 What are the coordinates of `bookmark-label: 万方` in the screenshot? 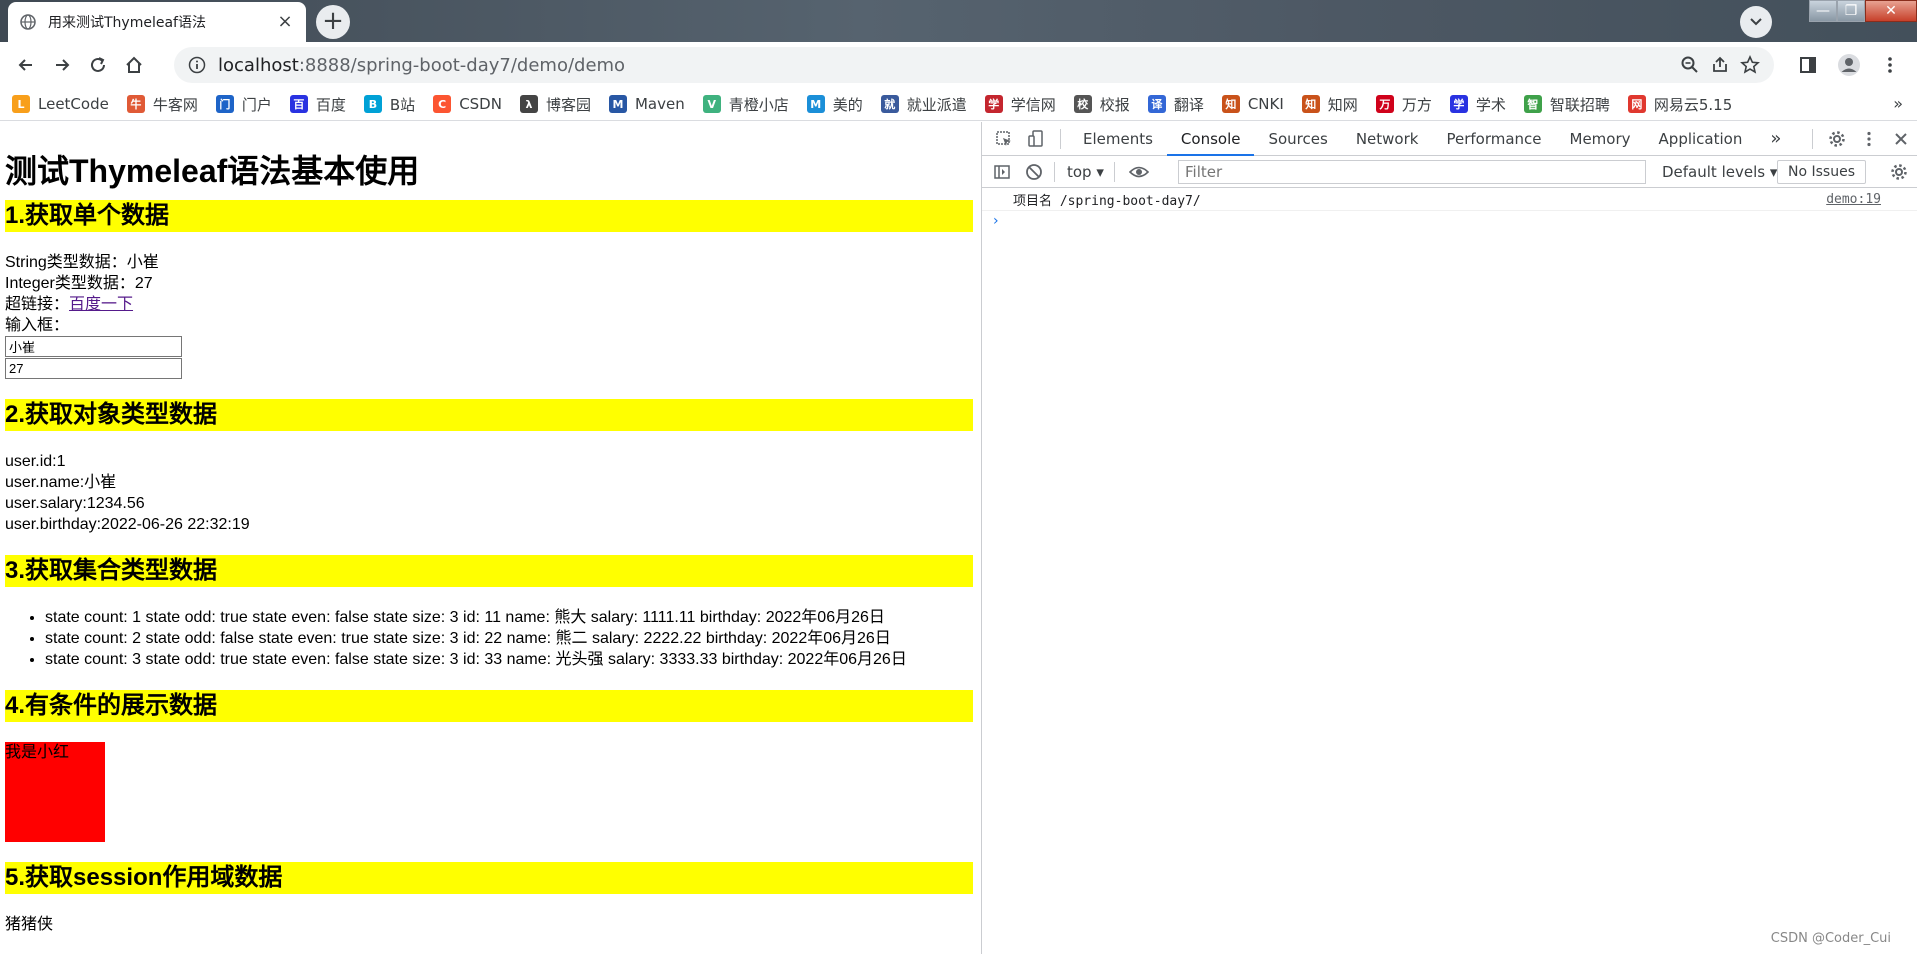 It's located at (1416, 104).